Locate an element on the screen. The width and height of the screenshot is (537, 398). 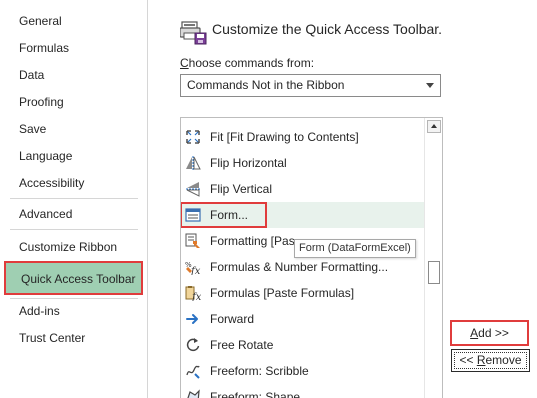
nav-item-proofing: Proofing is located at coordinates (73, 102).